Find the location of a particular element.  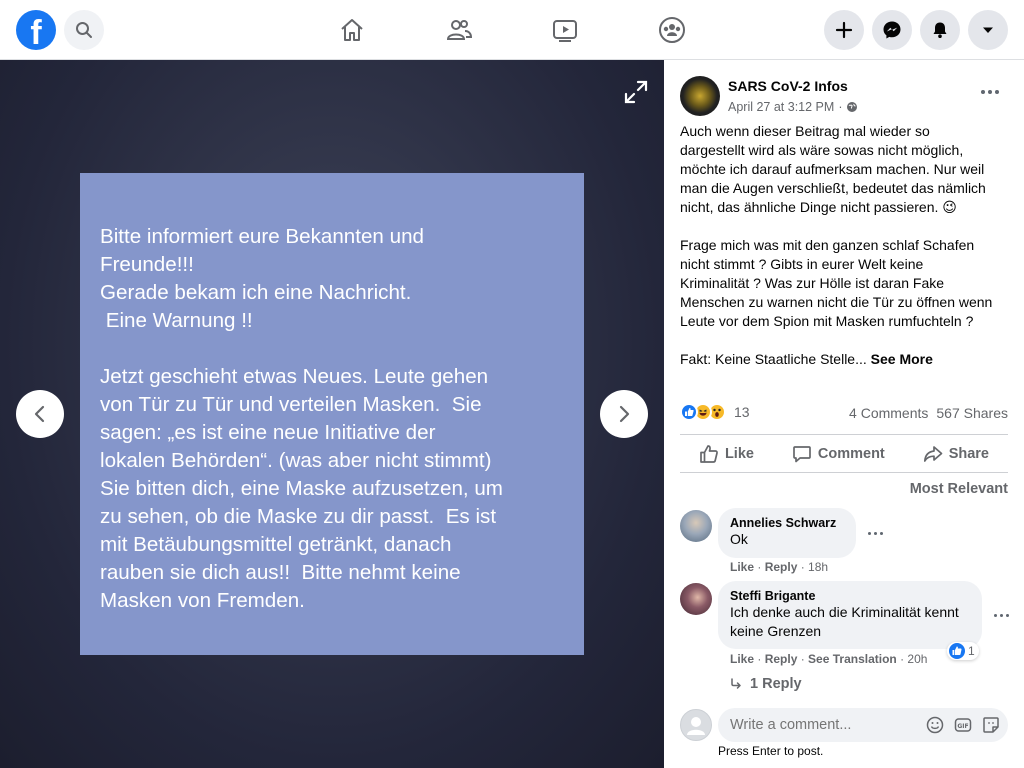

facebook-logo-letter: f is located at coordinates (36, 32).